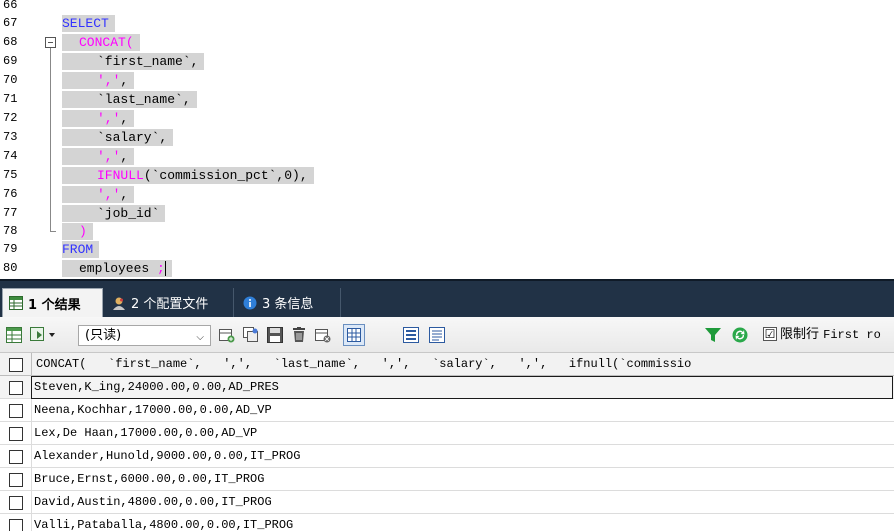 Image resolution: width=894 pixels, height=531 pixels. I want to click on line-number: 68, so click(10, 42).